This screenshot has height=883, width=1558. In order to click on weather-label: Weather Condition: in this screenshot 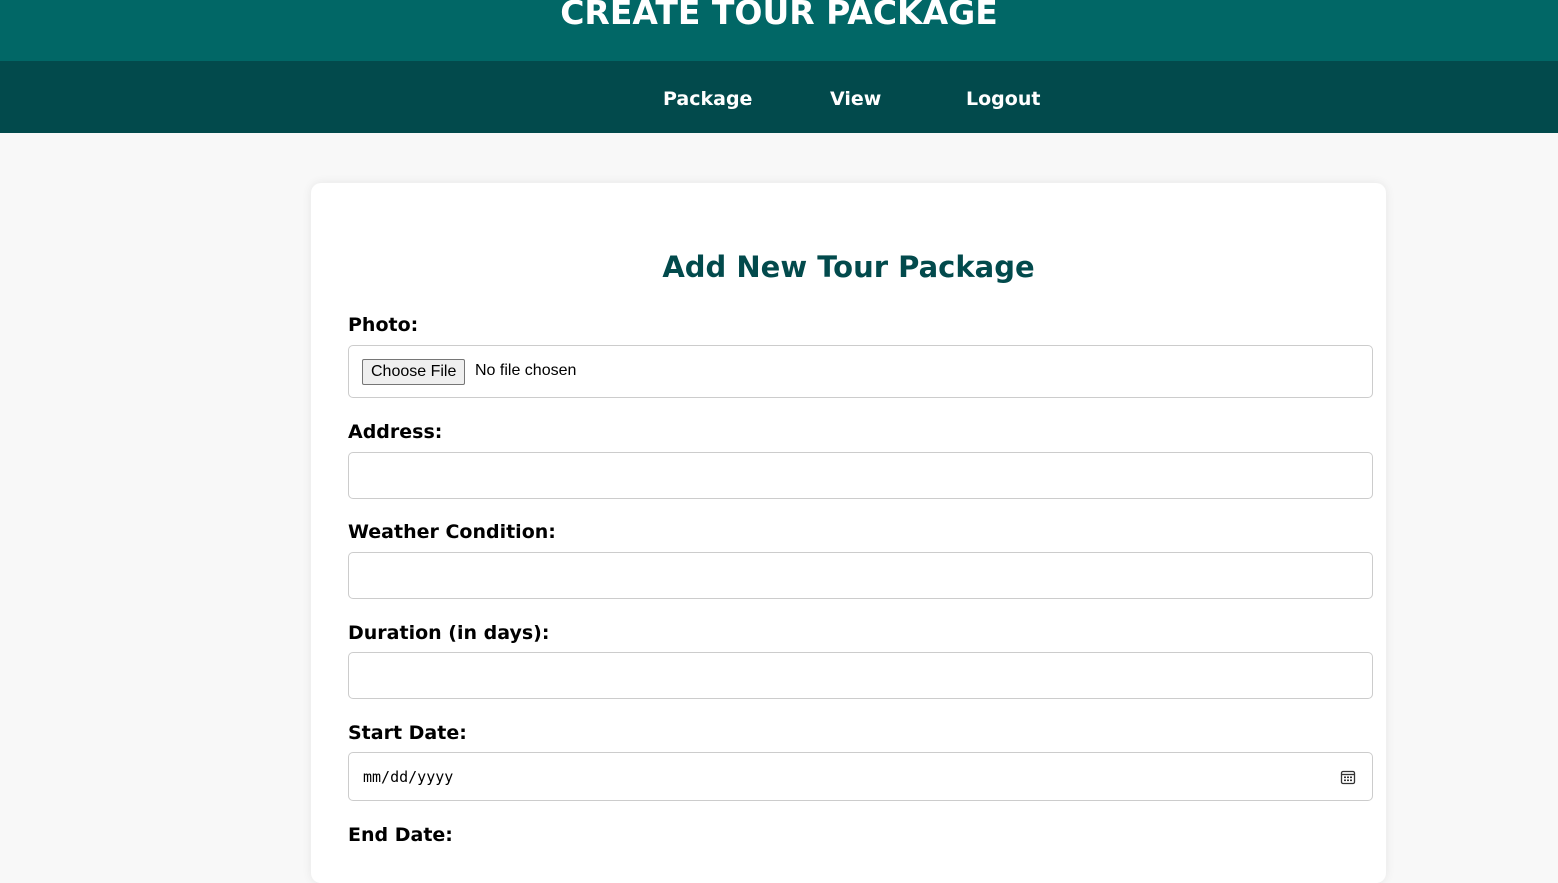, I will do `click(452, 532)`.